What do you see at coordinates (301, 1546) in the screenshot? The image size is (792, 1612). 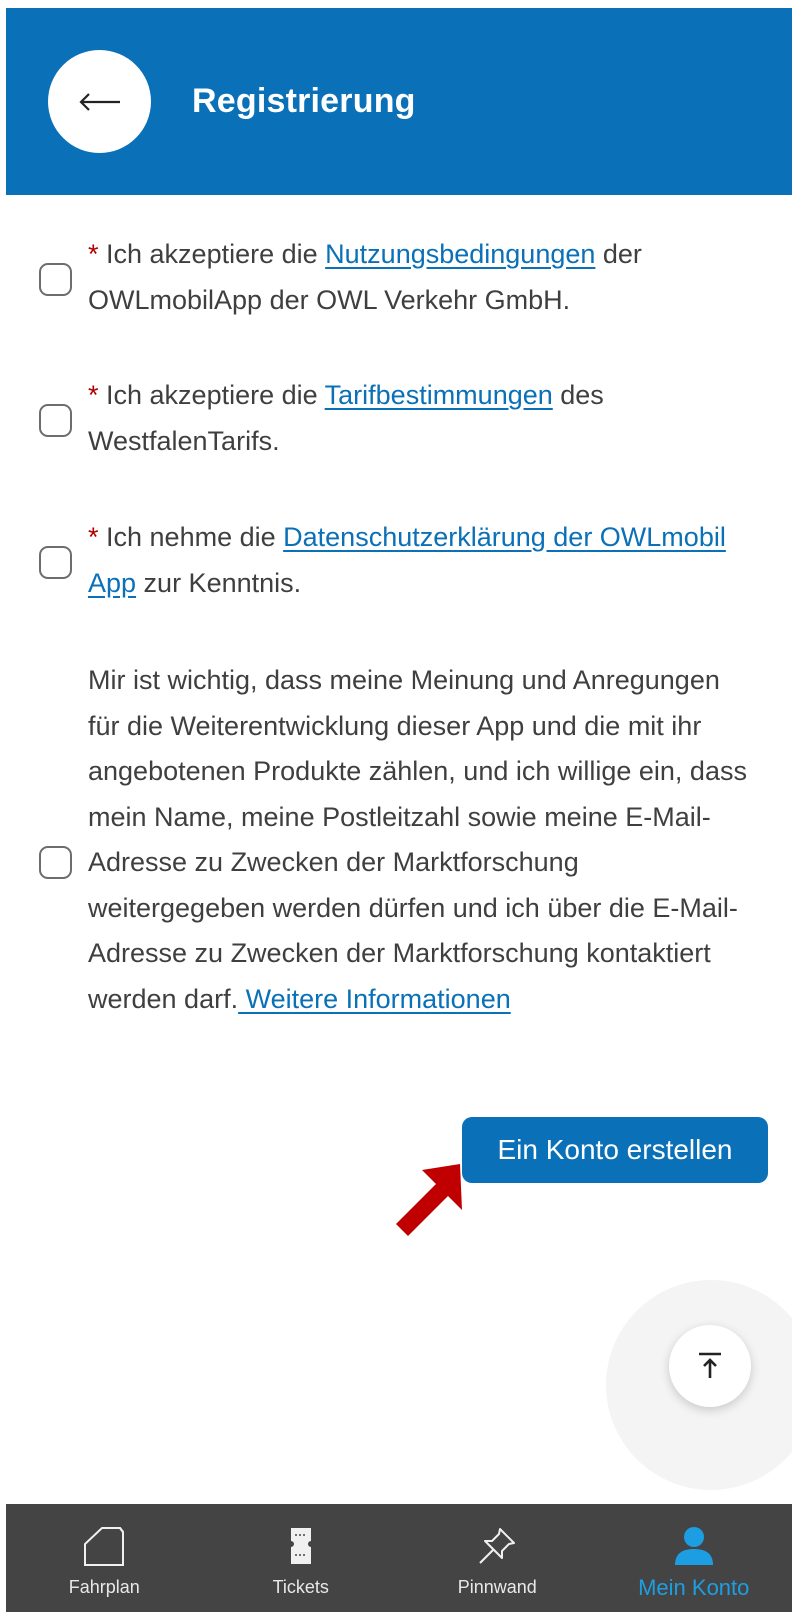 I see `ticket-icon` at bounding box center [301, 1546].